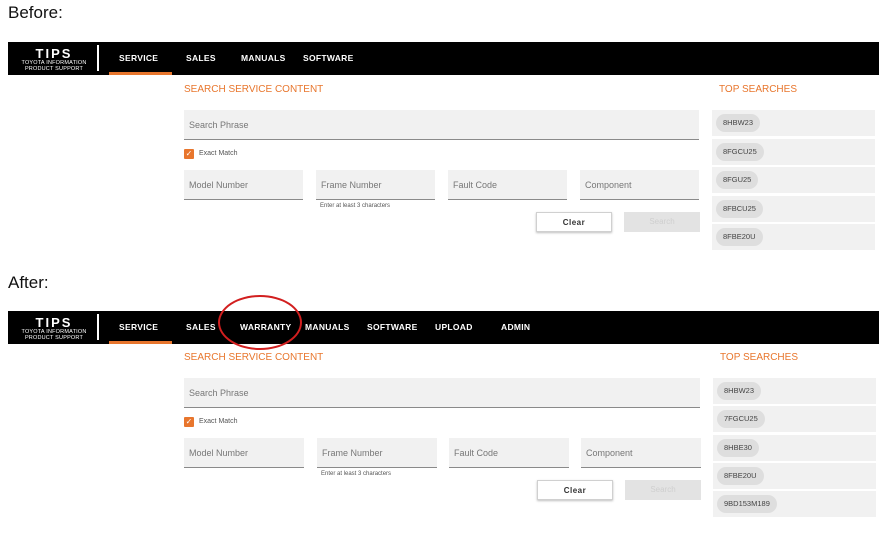 The height and width of the screenshot is (542, 891). I want to click on top-search-row: 8FGCU25, so click(793, 152).